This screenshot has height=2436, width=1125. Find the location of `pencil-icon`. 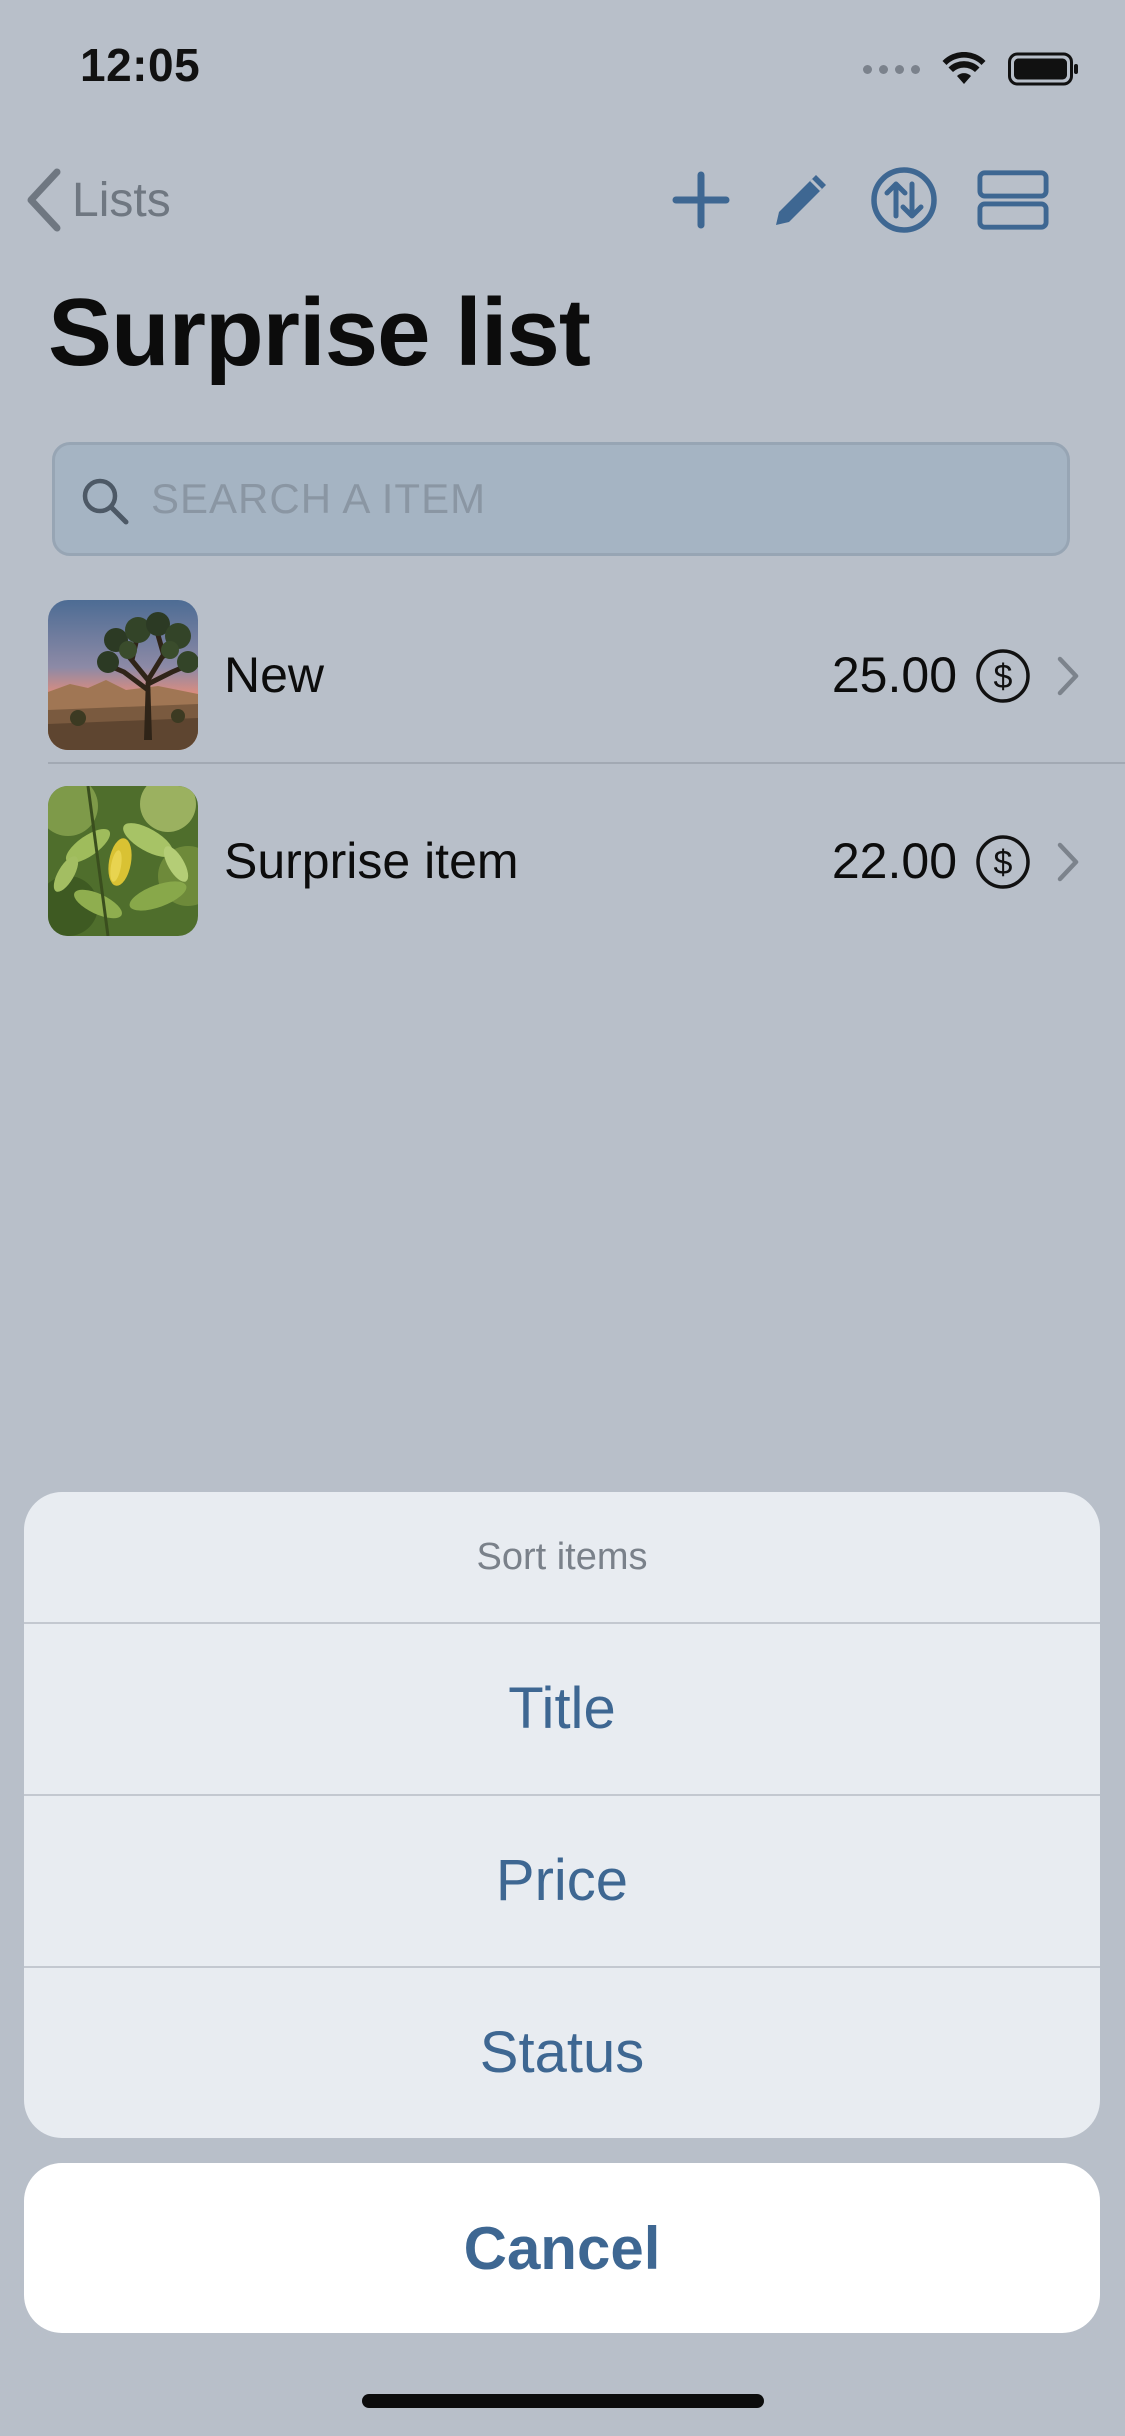

pencil-icon is located at coordinates (801, 200).